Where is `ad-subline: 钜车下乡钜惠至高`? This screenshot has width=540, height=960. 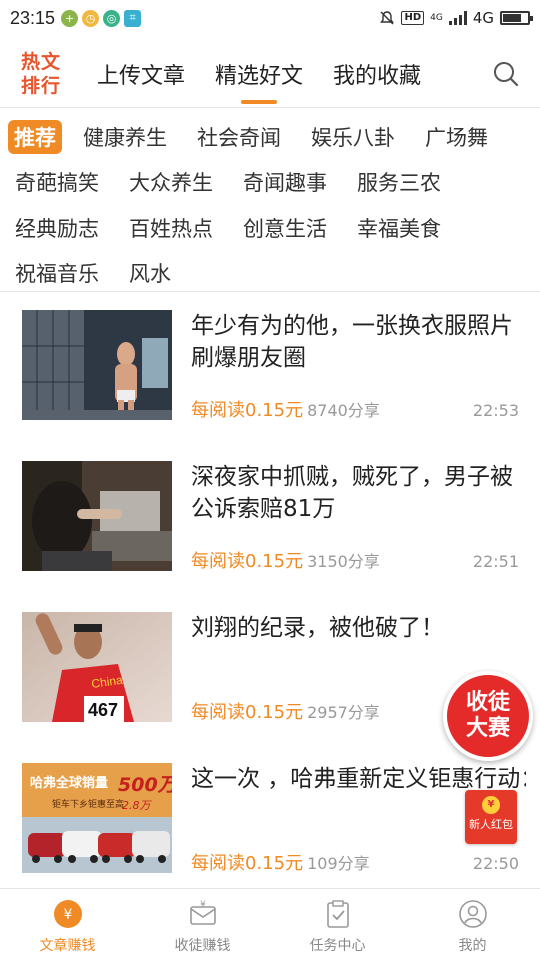
ad-subline: 钜车下乡钜惠至高 is located at coordinates (88, 804).